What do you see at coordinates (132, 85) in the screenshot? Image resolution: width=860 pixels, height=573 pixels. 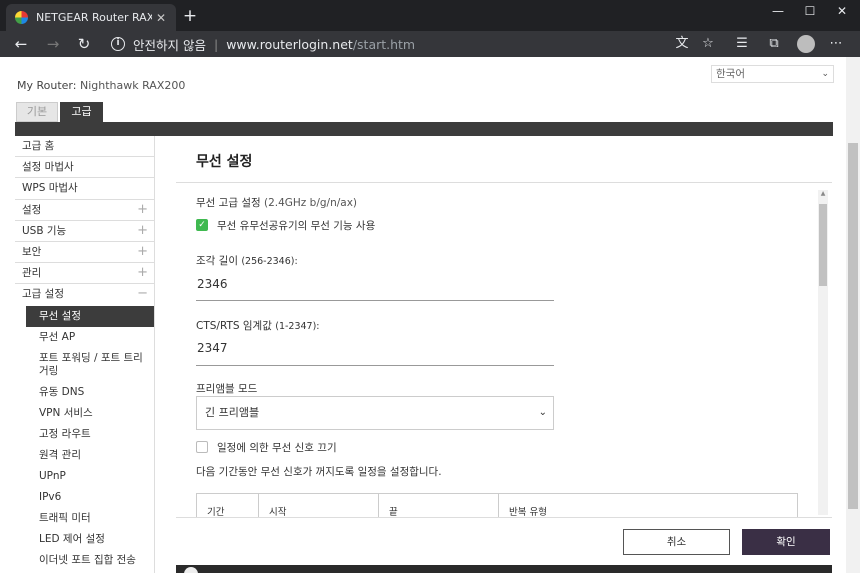 I see `router-model: Nighthawk RAX200` at bounding box center [132, 85].